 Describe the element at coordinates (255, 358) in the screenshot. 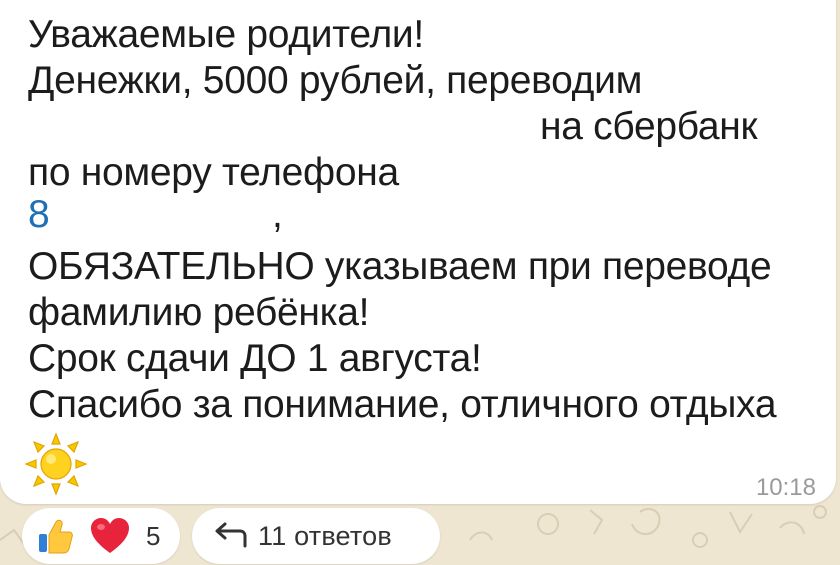

I see `message-line-deadline: Срок сдачи ДО 1 августа!` at that location.